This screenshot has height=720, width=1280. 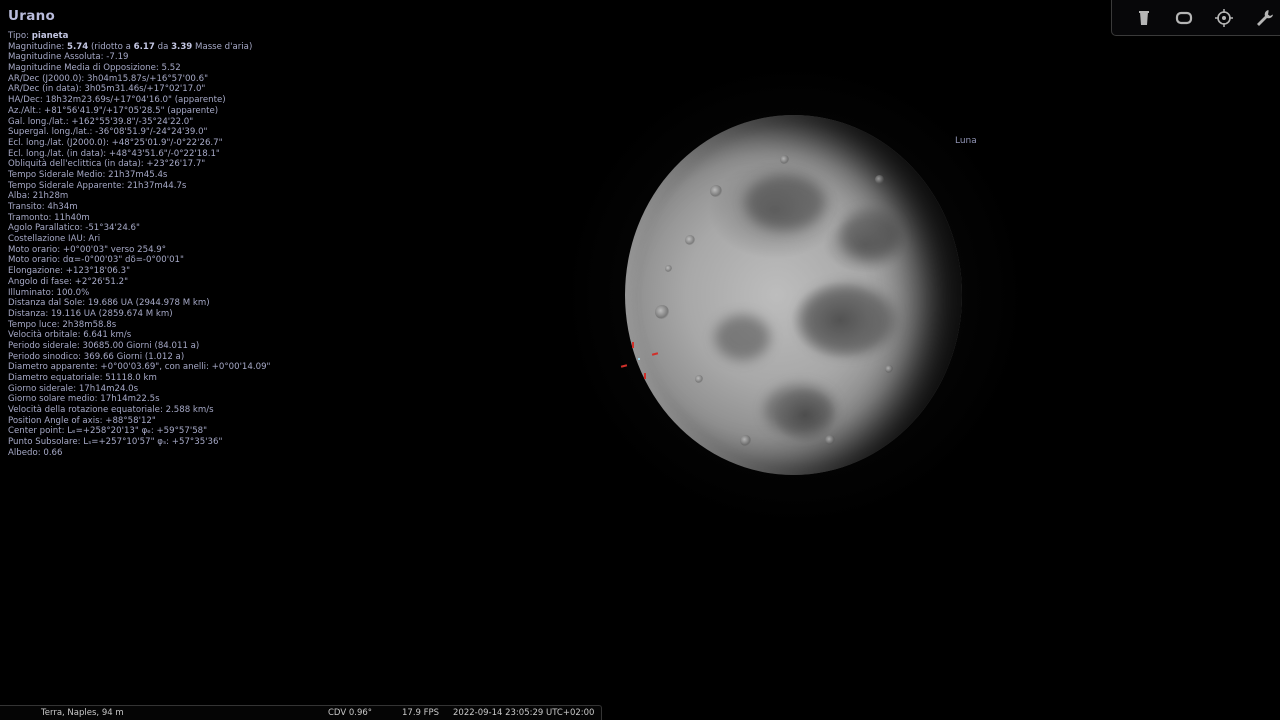 I want to click on info-line: Moto orario: dα=-0°00'03" dδ=-0°00'01", so click(x=218, y=260).